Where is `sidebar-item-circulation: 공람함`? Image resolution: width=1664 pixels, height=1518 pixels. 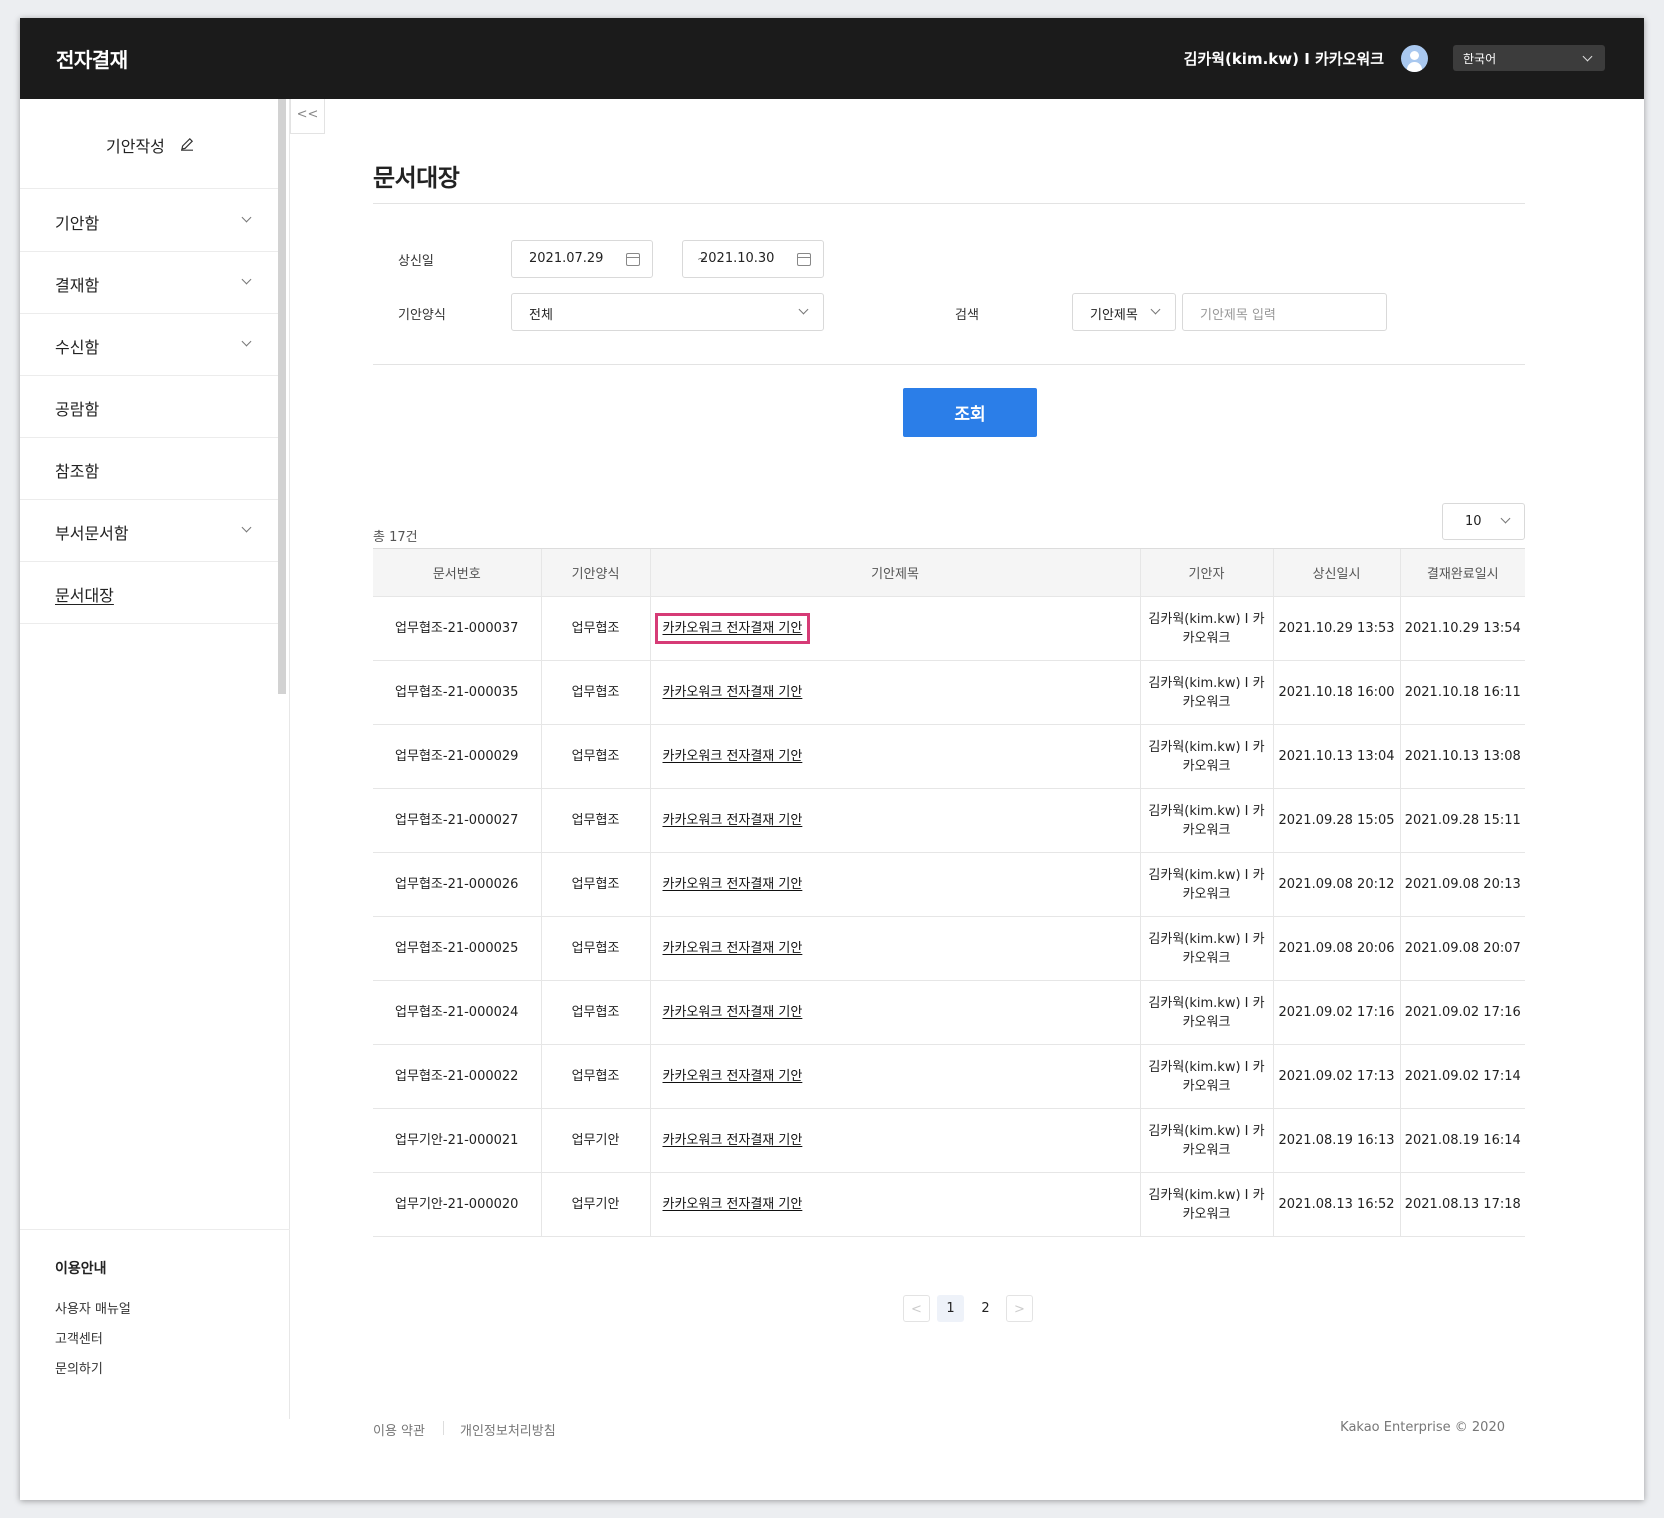 sidebar-item-circulation: 공람함 is located at coordinates (149, 407).